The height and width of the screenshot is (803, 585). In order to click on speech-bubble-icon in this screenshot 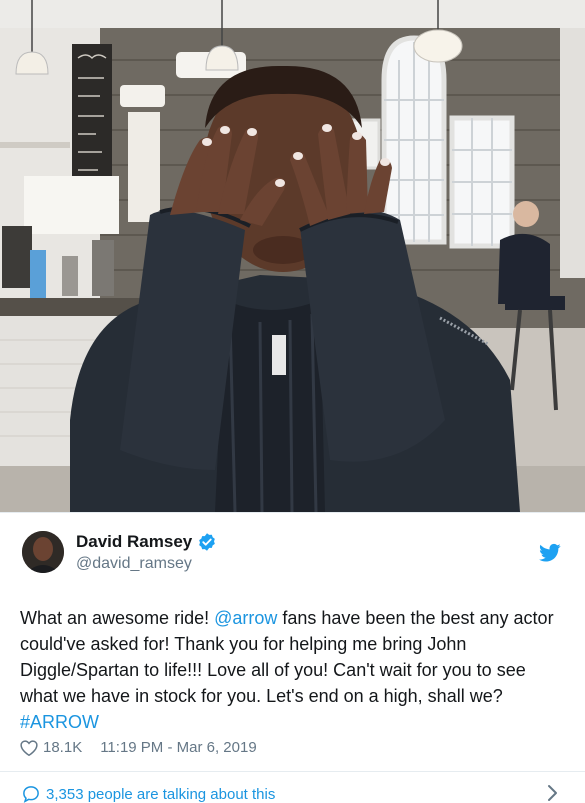, I will do `click(31, 794)`.